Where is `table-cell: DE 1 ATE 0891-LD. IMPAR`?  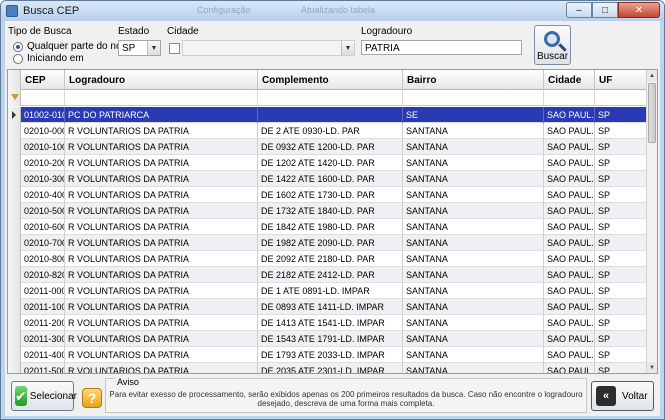 table-cell: DE 1 ATE 0891-LD. IMPAR is located at coordinates (330, 291).